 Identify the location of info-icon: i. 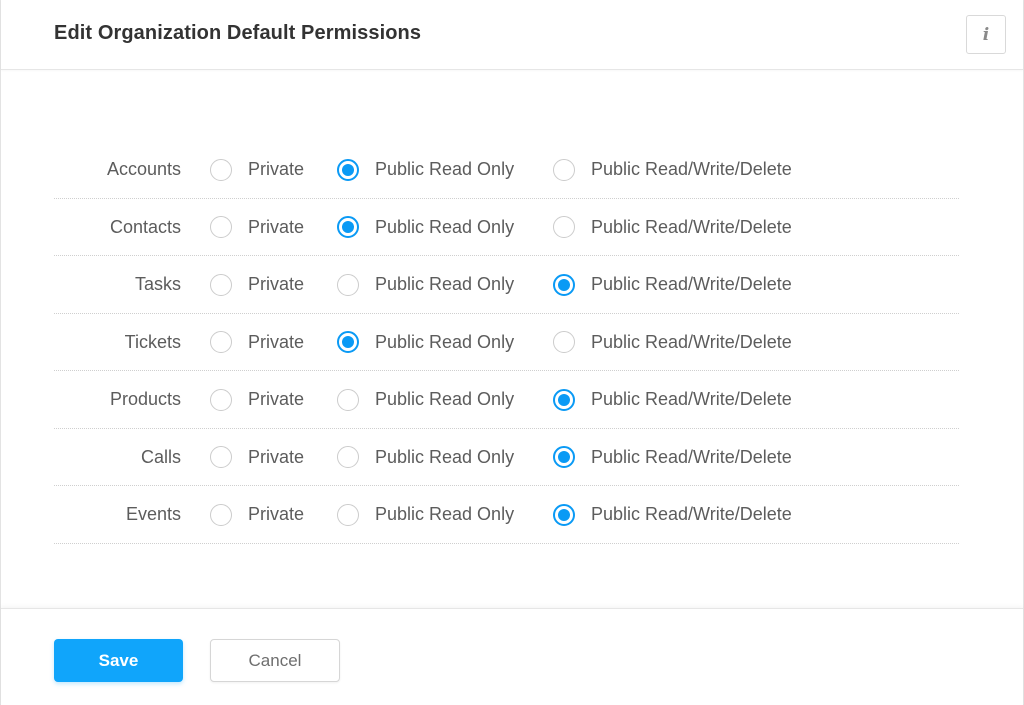
(986, 34).